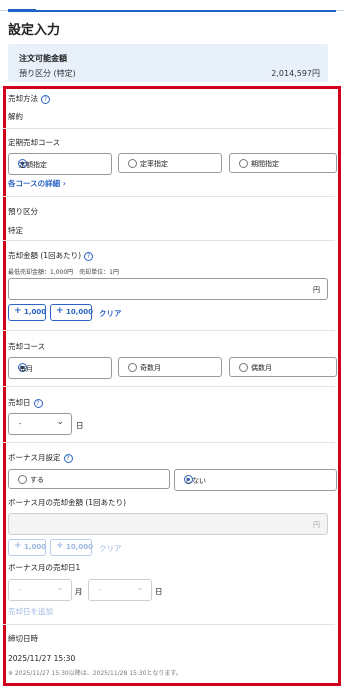  Describe the element at coordinates (43, 58) in the screenshot. I see `available-amount-label: 注文可能金額` at that location.